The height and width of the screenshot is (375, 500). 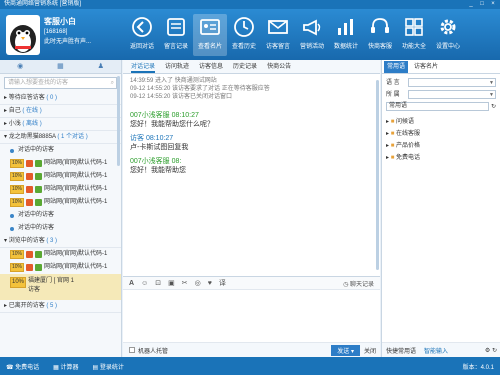 I want to click on login-stats-link: ▤ 登录统计, so click(x=108, y=366).